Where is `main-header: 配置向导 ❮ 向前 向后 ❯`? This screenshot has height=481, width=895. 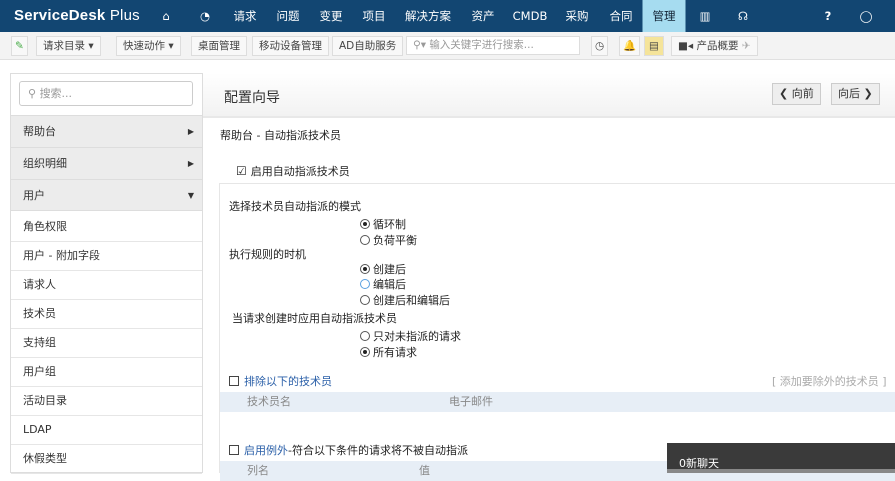 main-header: 配置向导 ❮ 向前 向后 ❯ is located at coordinates (549, 95).